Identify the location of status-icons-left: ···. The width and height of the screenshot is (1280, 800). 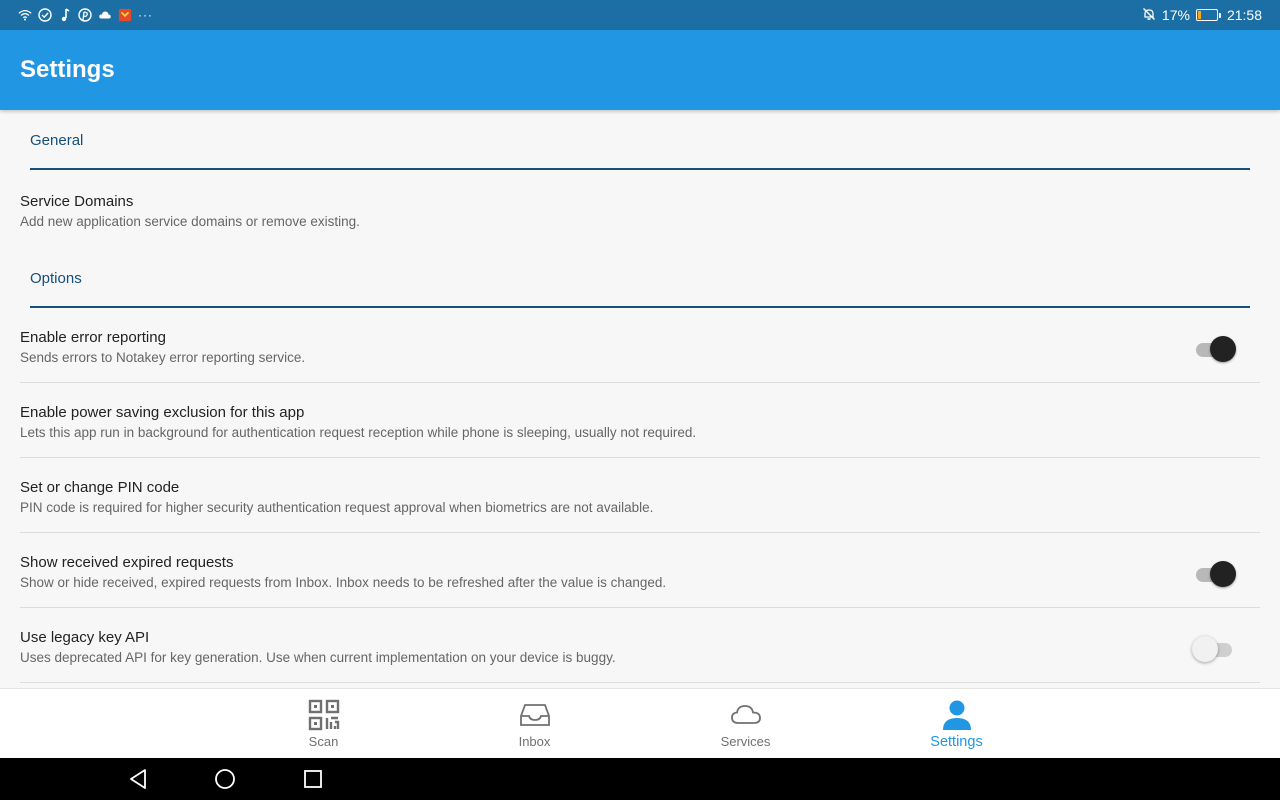
(85, 15).